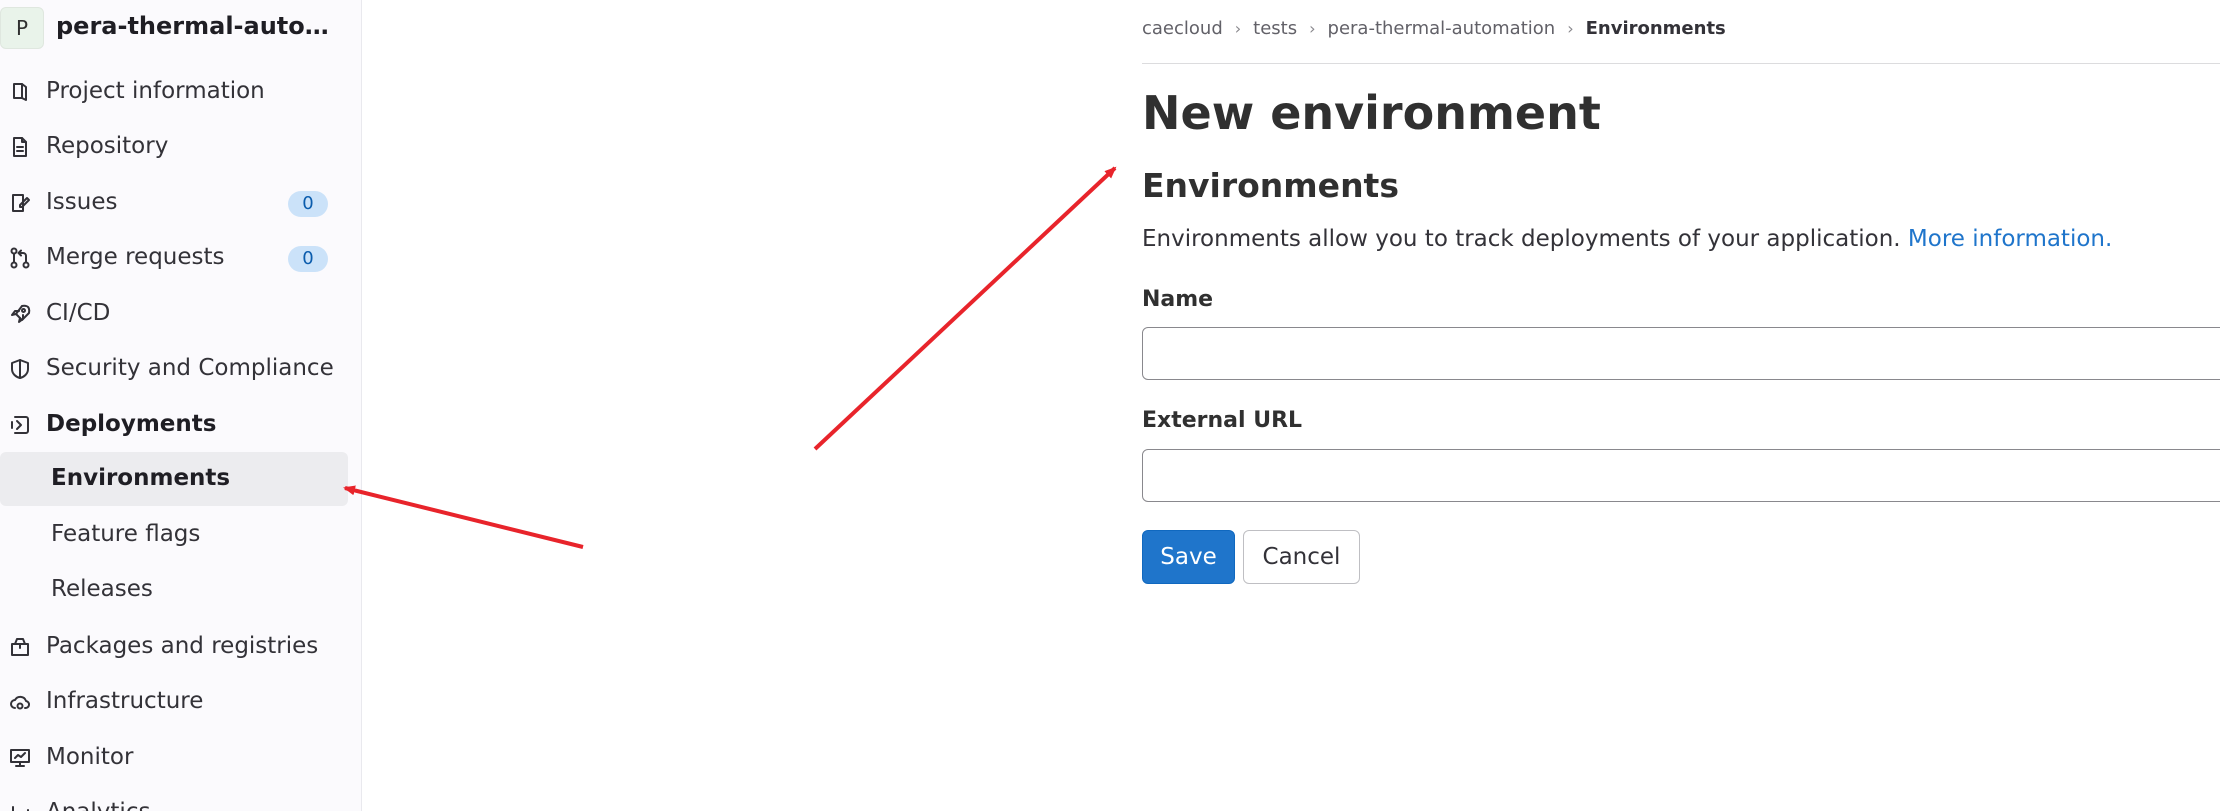 The height and width of the screenshot is (811, 2220). I want to click on issues-icon, so click(20, 203).